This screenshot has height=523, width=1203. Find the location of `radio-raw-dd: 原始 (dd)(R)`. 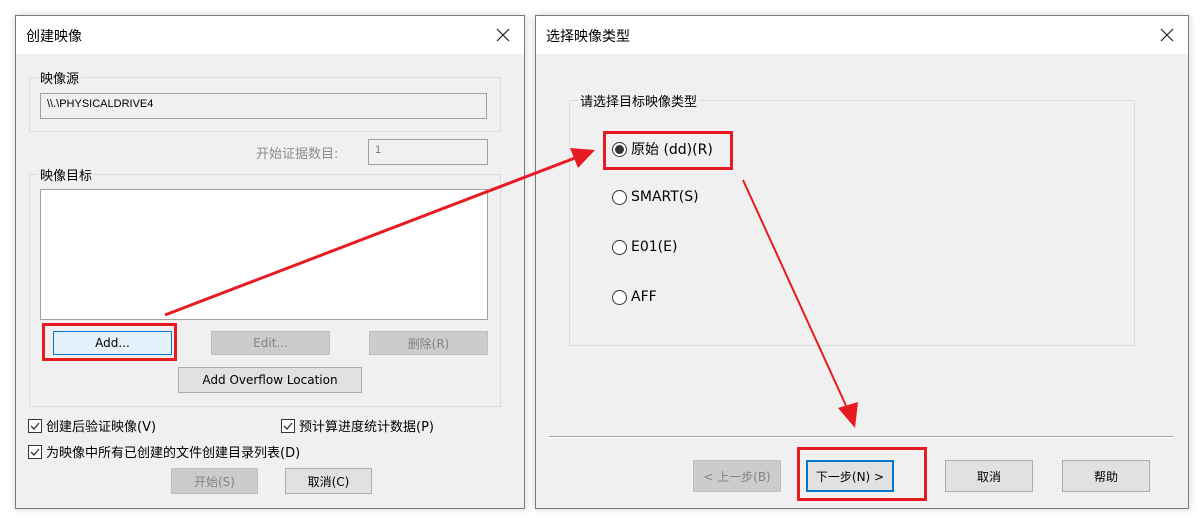

radio-raw-dd: 原始 (dd)(R) is located at coordinates (662, 149).